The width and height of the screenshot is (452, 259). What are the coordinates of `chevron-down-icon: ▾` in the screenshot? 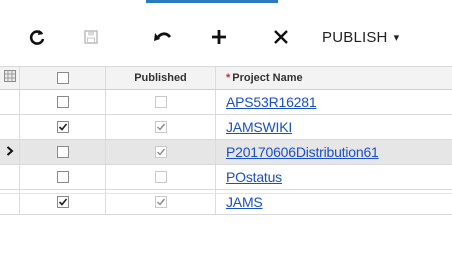 It's located at (396, 37).